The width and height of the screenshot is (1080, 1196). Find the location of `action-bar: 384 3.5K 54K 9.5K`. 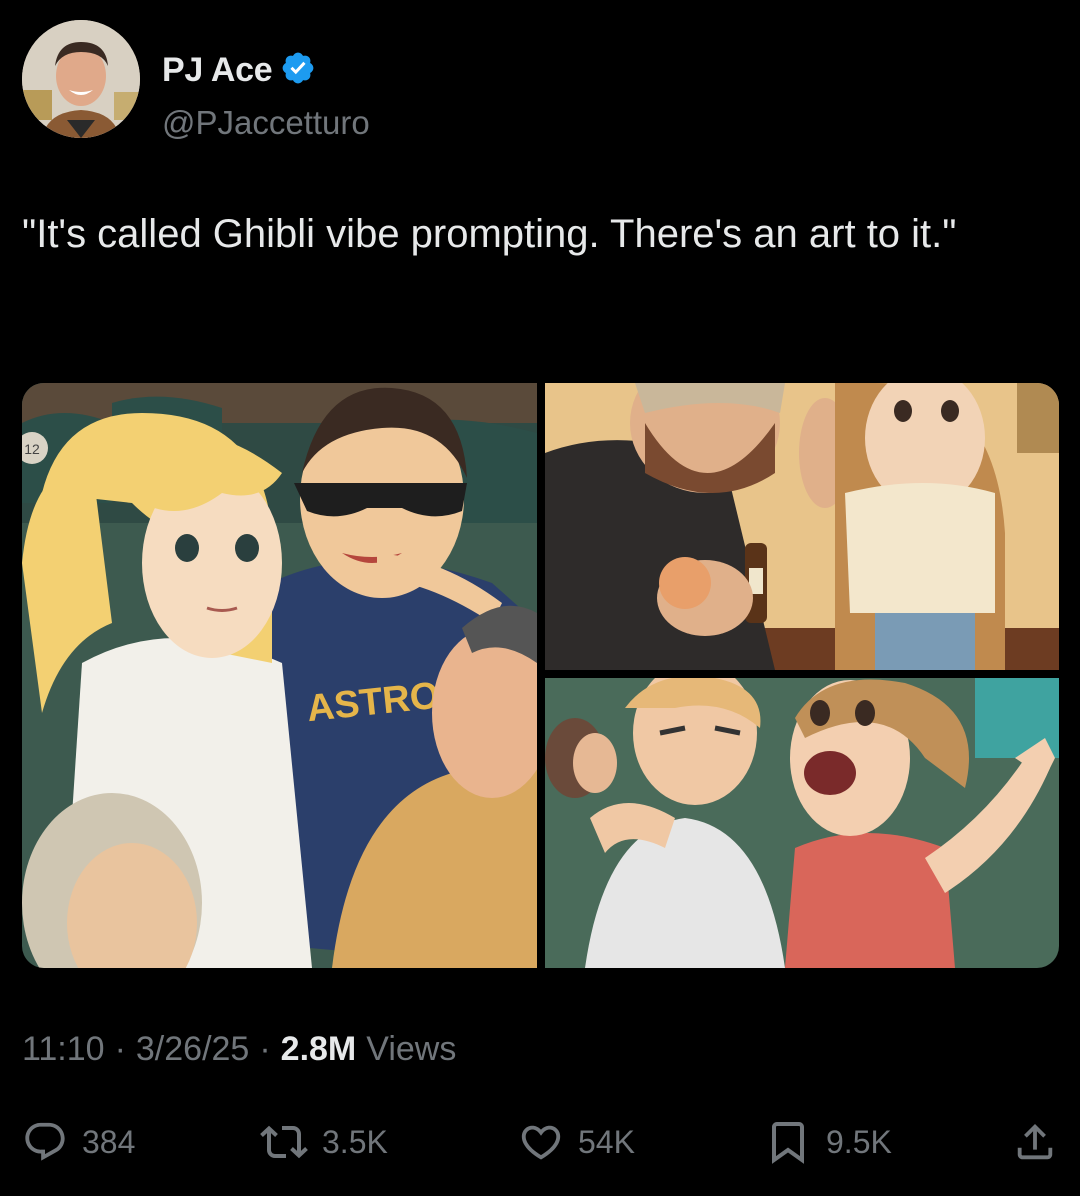

action-bar: 384 3.5K 54K 9.5K is located at coordinates (542, 1142).